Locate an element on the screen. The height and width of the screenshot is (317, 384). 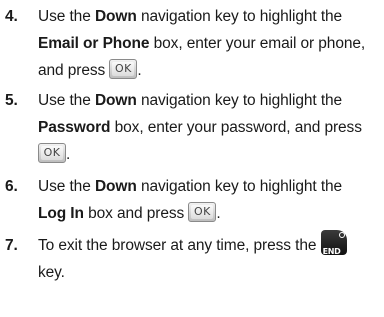
step-number: 6. is located at coordinates (11, 186).